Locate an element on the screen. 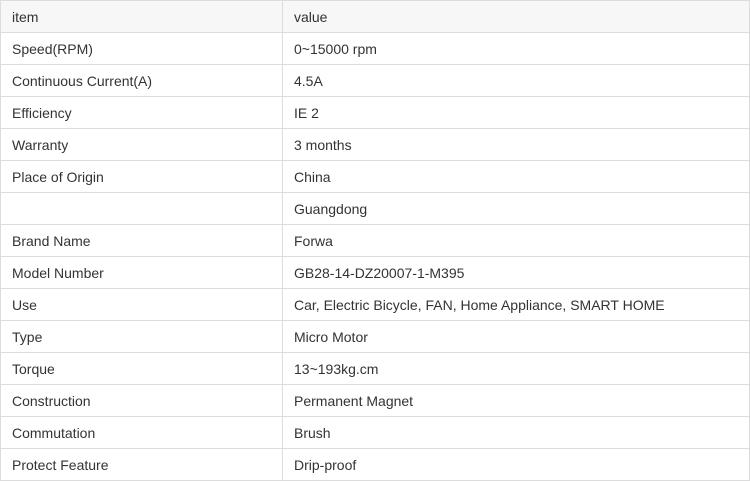 This screenshot has width=750, height=481. value-cell: Permanent Magnet is located at coordinates (516, 400).